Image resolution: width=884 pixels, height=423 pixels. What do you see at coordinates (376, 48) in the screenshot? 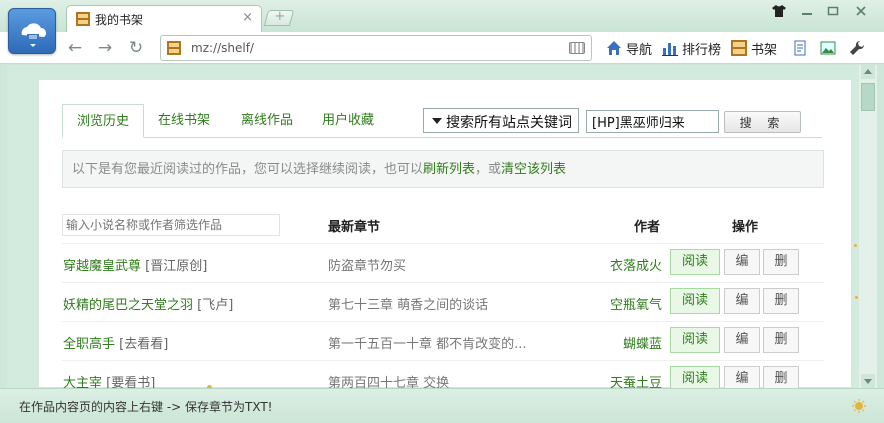
I see `address-bar: mz://shelf/` at bounding box center [376, 48].